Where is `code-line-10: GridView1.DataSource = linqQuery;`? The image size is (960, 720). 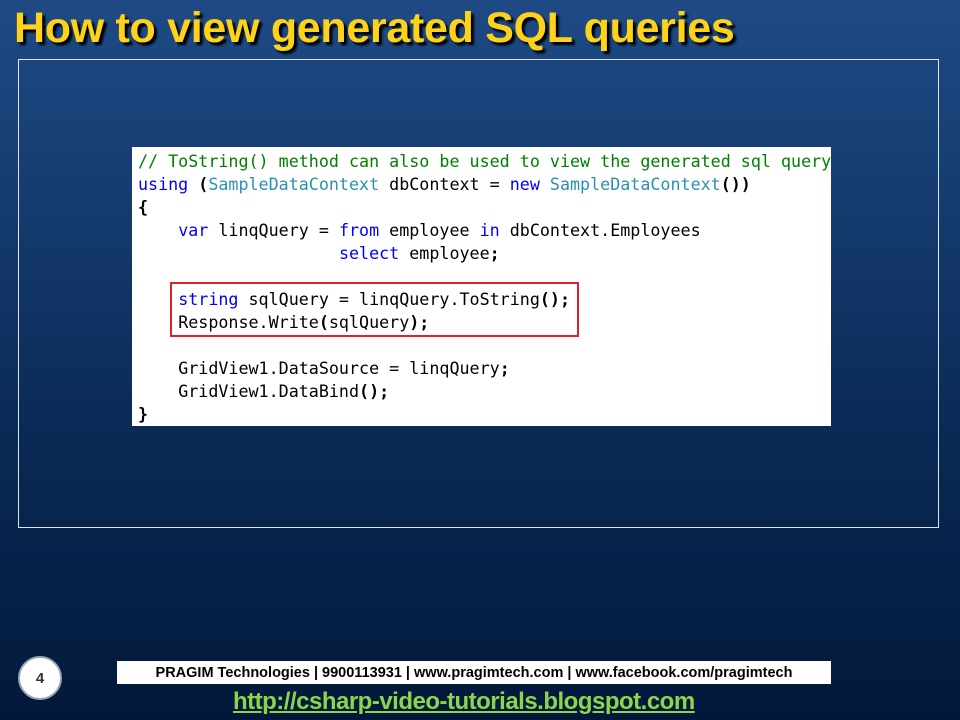
code-line-10: GridView1.DataSource = linqQuery; is located at coordinates (484, 368).